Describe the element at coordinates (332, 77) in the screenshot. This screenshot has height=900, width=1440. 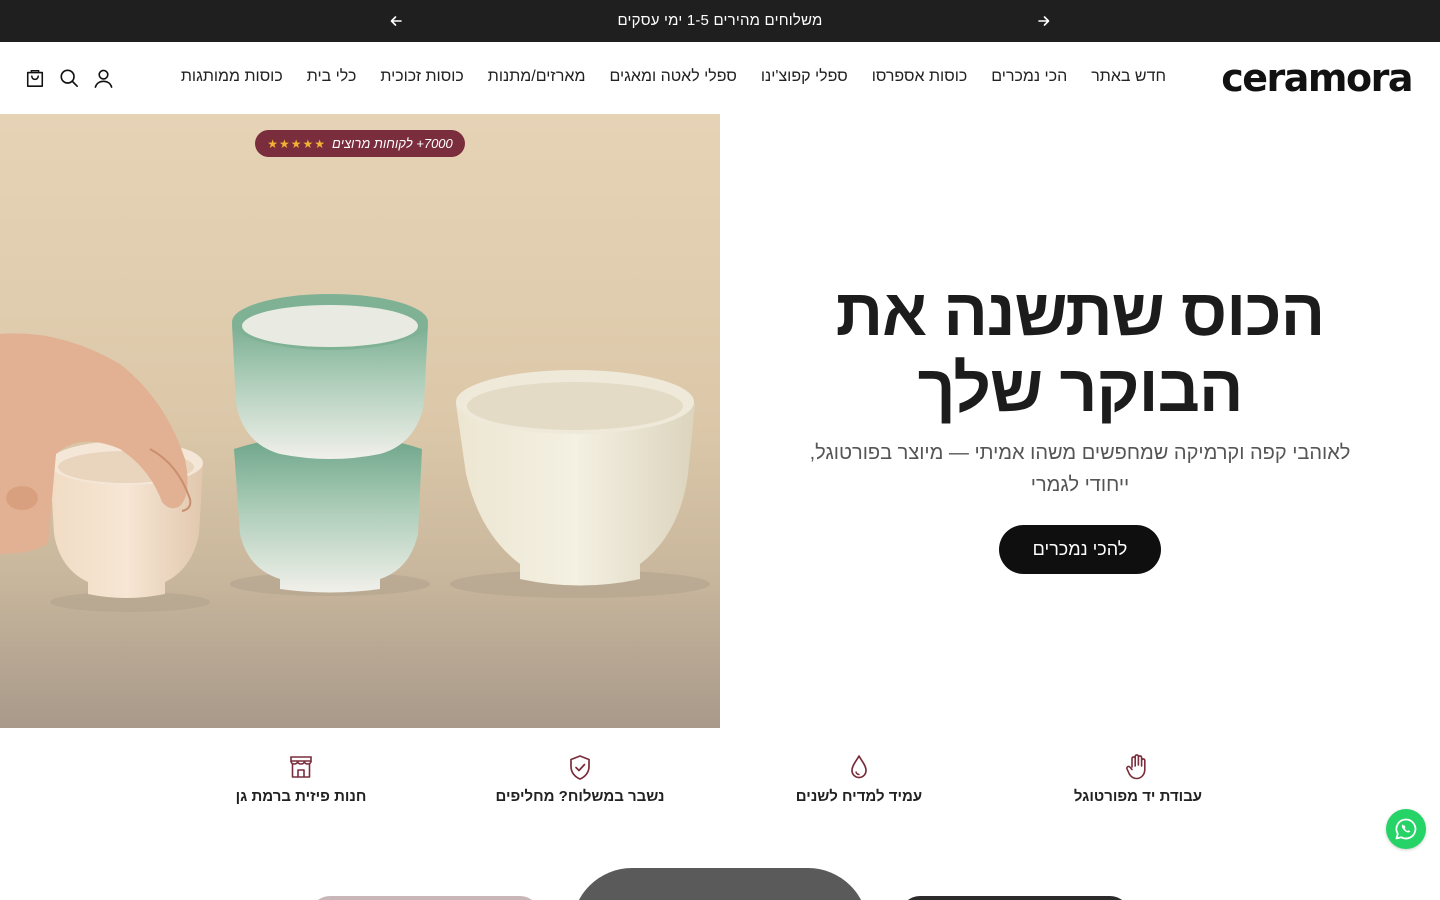
I see `nav-item-homeware: כלי בית` at that location.